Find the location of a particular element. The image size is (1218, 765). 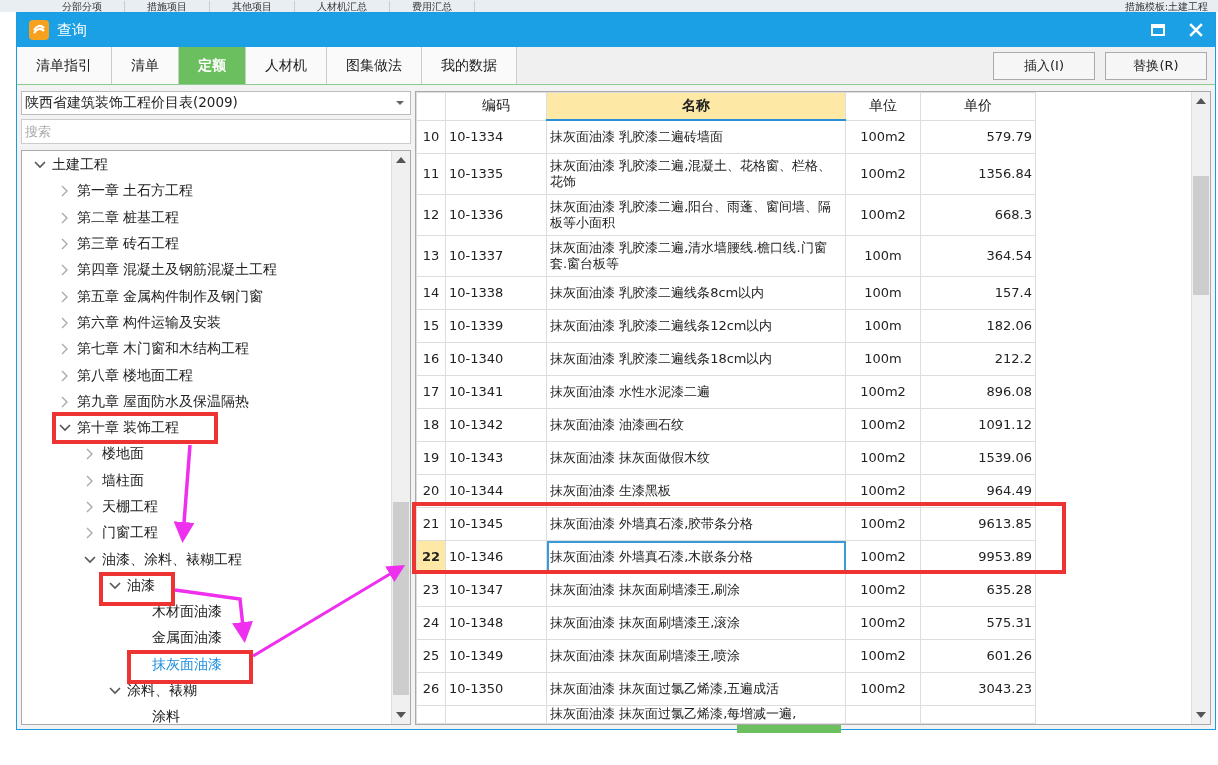

column-header: 单位 is located at coordinates (883, 106).